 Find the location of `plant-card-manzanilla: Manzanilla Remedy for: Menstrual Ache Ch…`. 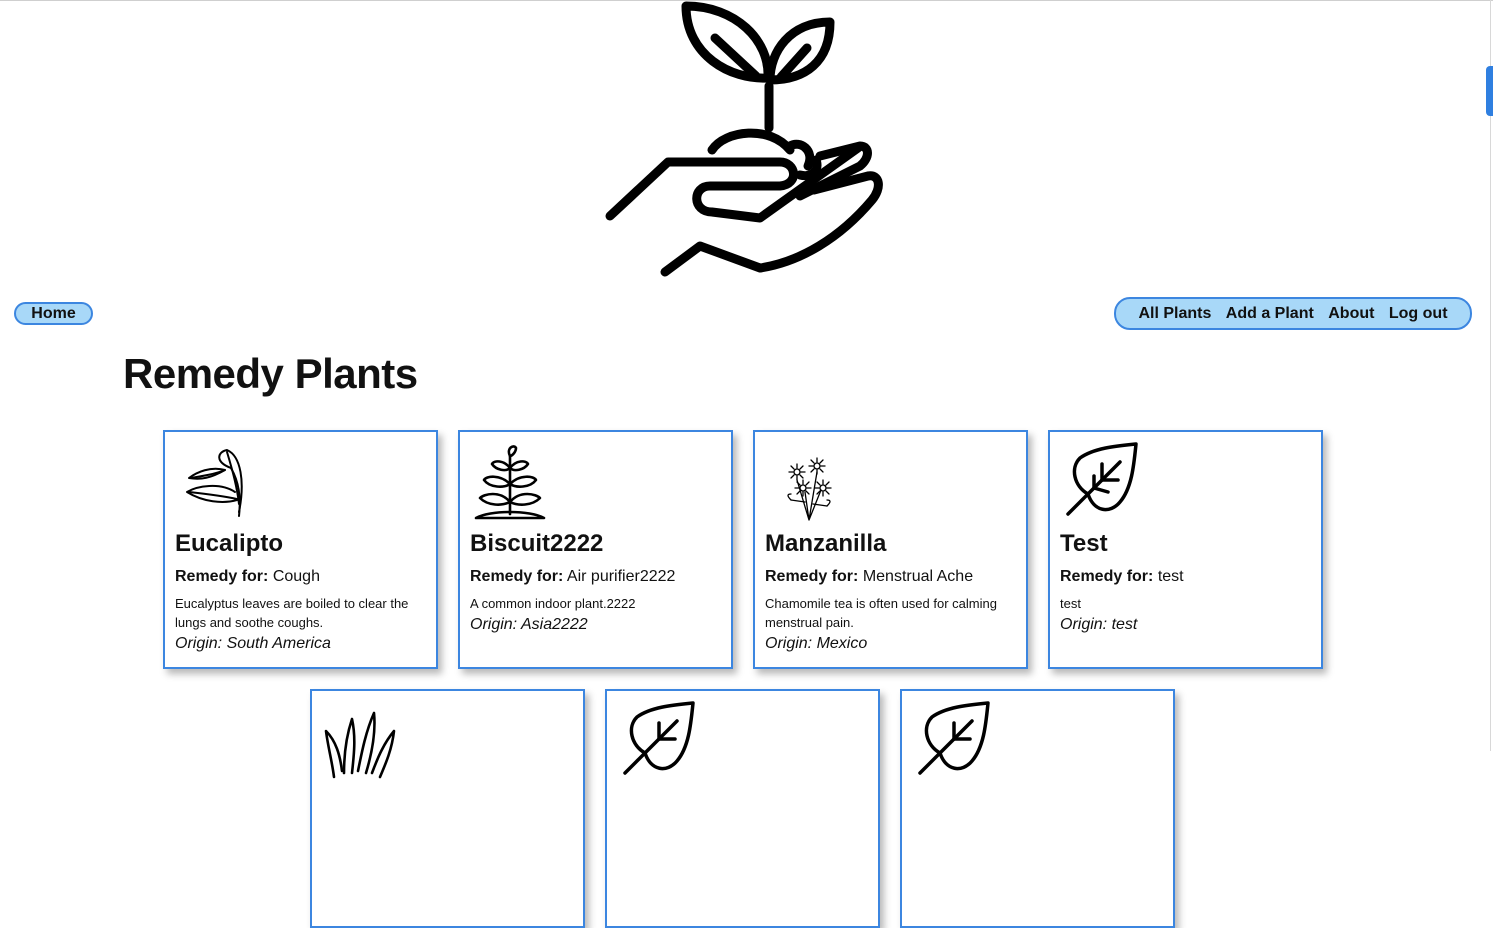

plant-card-manzanilla: Manzanilla Remedy for: Menstrual Ache Ch… is located at coordinates (890, 549).